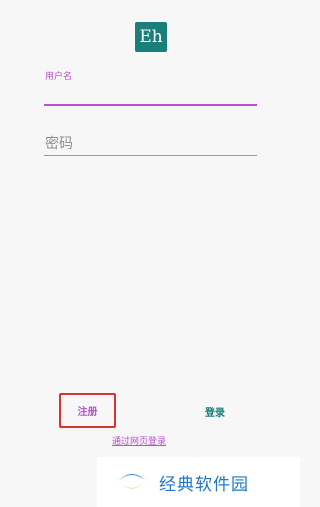  I want to click on login-button-label: 登录, so click(215, 413).